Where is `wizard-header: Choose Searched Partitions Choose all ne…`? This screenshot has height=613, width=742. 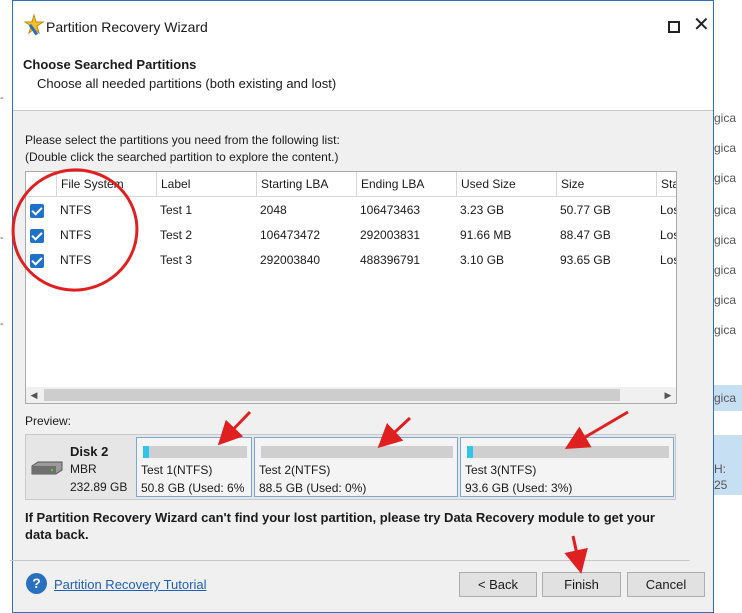
wizard-header: Choose Searched Partitions Choose all ne… is located at coordinates (363, 81).